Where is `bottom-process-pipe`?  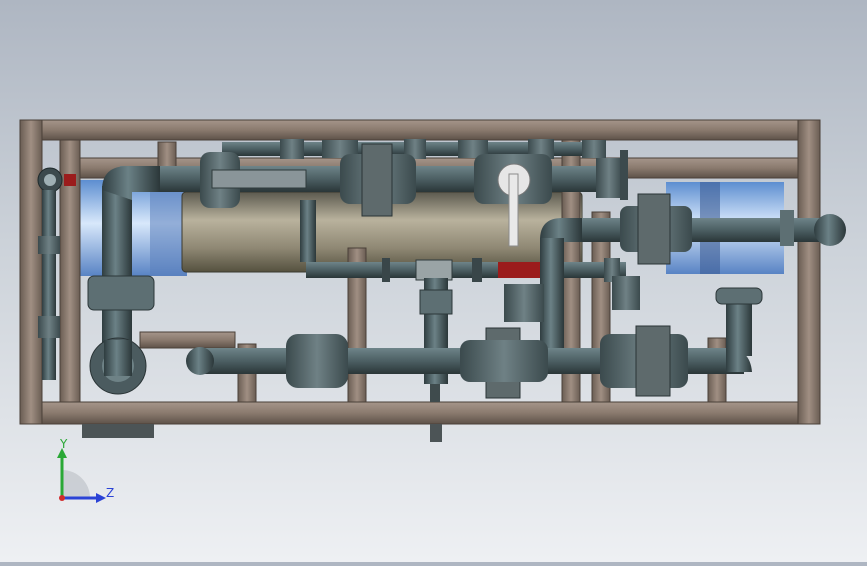
bottom-process-pipe is located at coordinates (474, 343).